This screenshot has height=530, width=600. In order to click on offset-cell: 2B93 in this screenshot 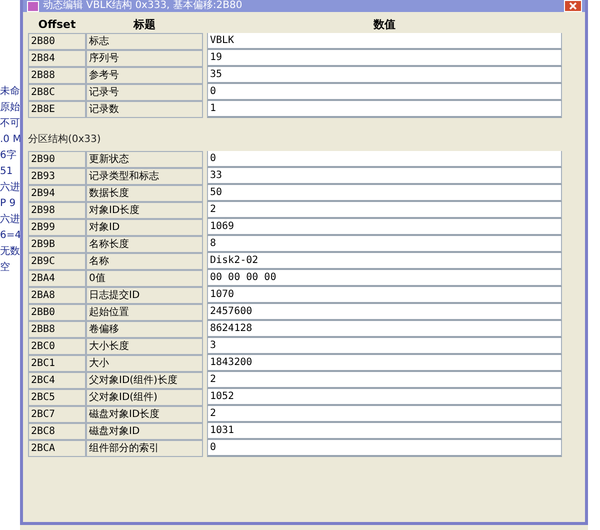, I will do `click(57, 176)`.